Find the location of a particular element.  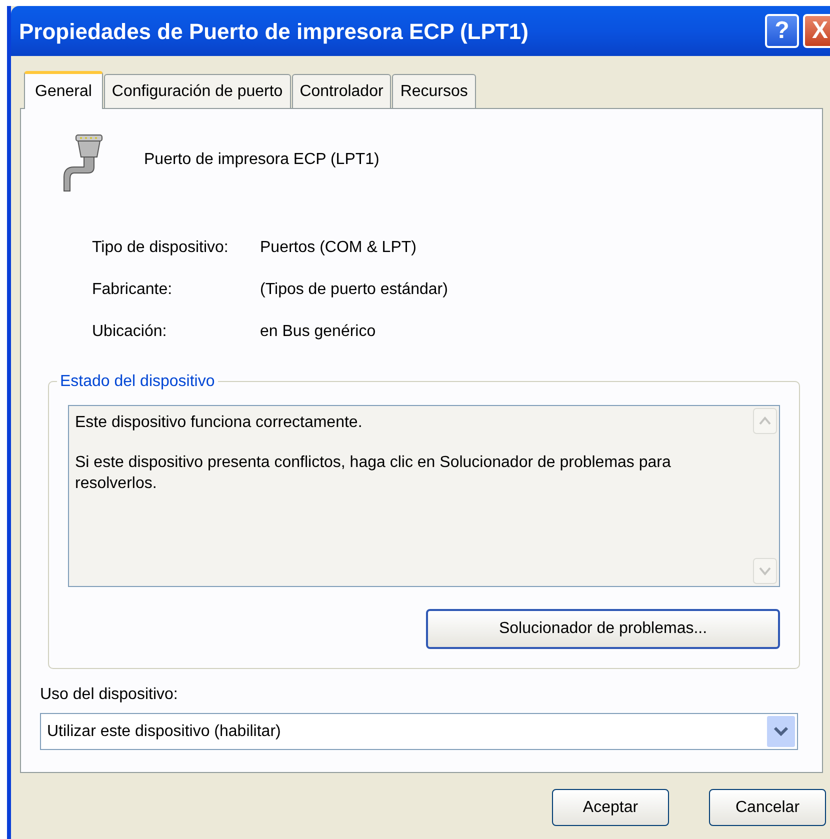

dialog-button: Cancelar is located at coordinates (767, 807).